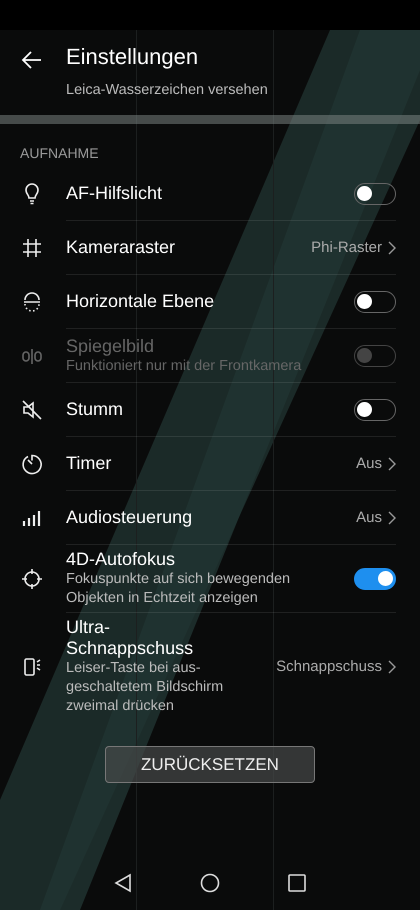 Image resolution: width=420 pixels, height=910 pixels. I want to click on setting-title: Stumm, so click(95, 409).